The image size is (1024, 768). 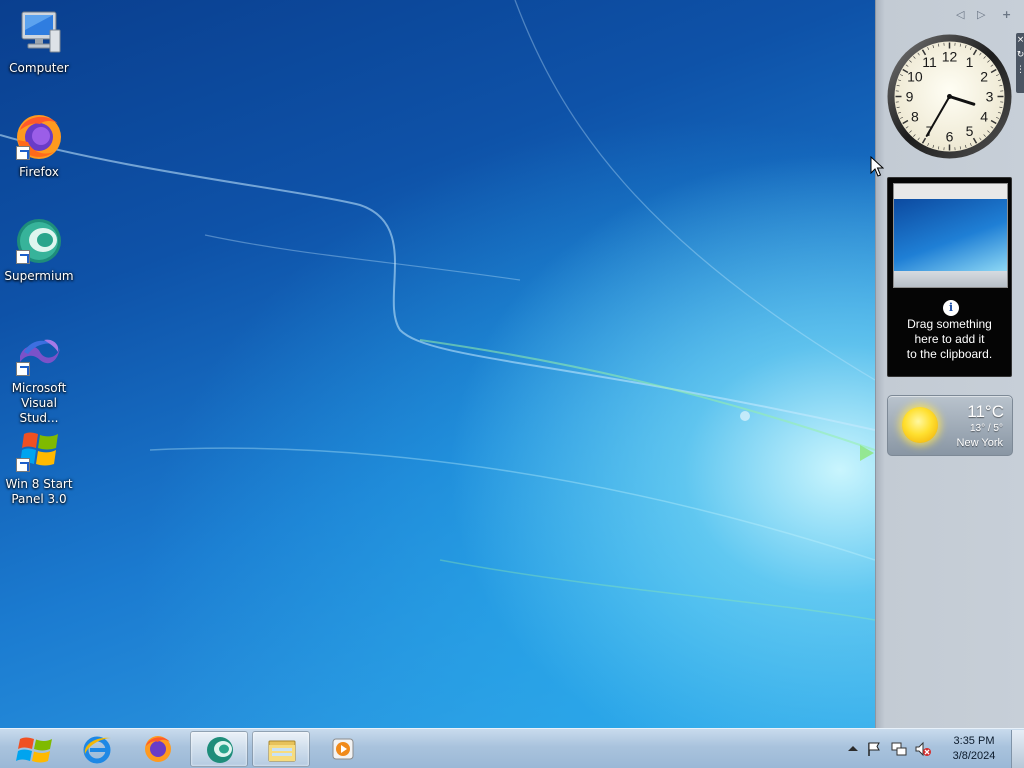 I want to click on weather-high-low: 13° / 5°, so click(x=986, y=428).